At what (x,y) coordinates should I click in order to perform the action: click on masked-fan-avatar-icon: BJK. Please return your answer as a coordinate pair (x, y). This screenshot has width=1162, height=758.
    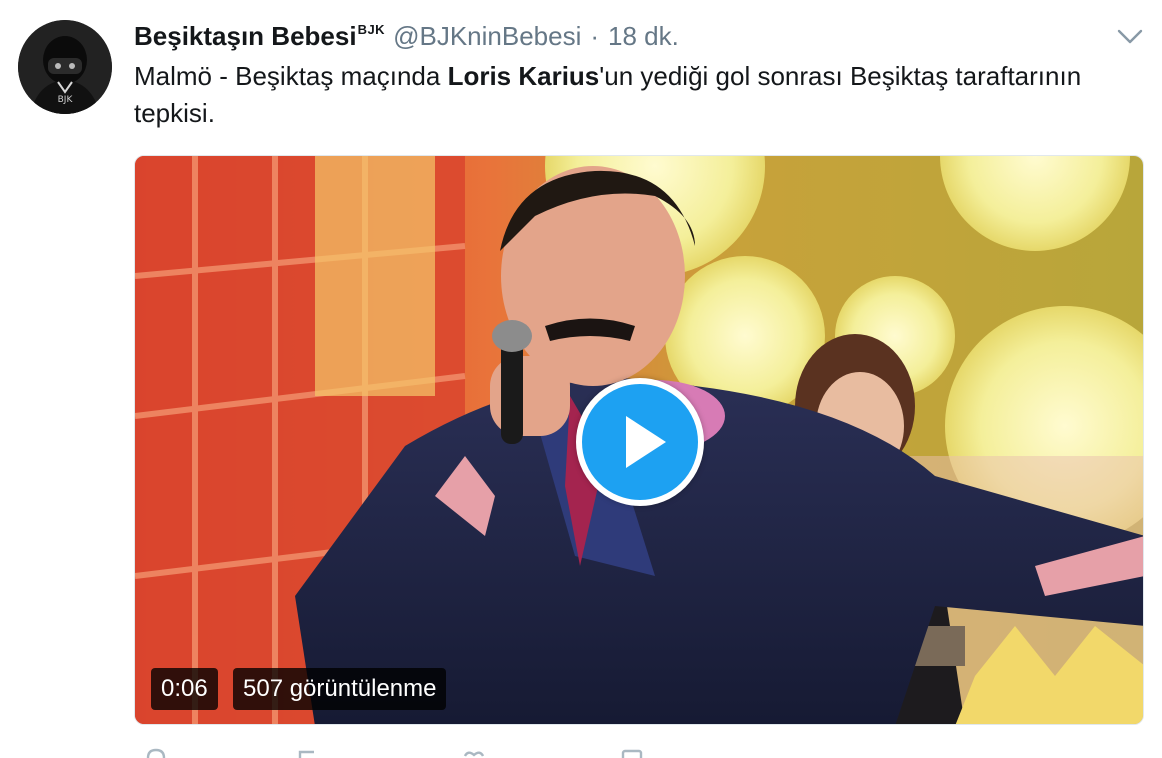
    Looking at the image, I should click on (65, 67).